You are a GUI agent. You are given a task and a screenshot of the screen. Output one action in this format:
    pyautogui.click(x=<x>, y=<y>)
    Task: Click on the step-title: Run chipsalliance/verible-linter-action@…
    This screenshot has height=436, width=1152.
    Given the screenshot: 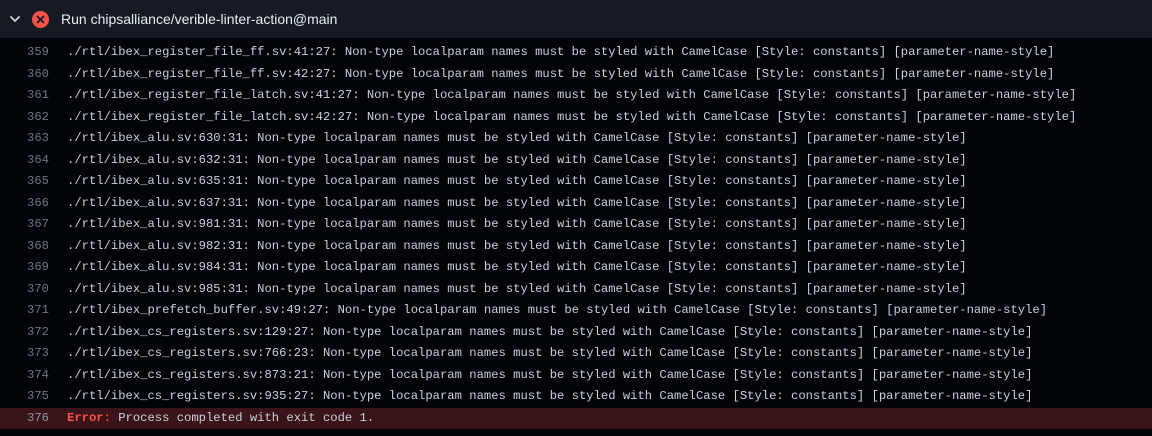 What is the action you would take?
    pyautogui.click(x=199, y=19)
    